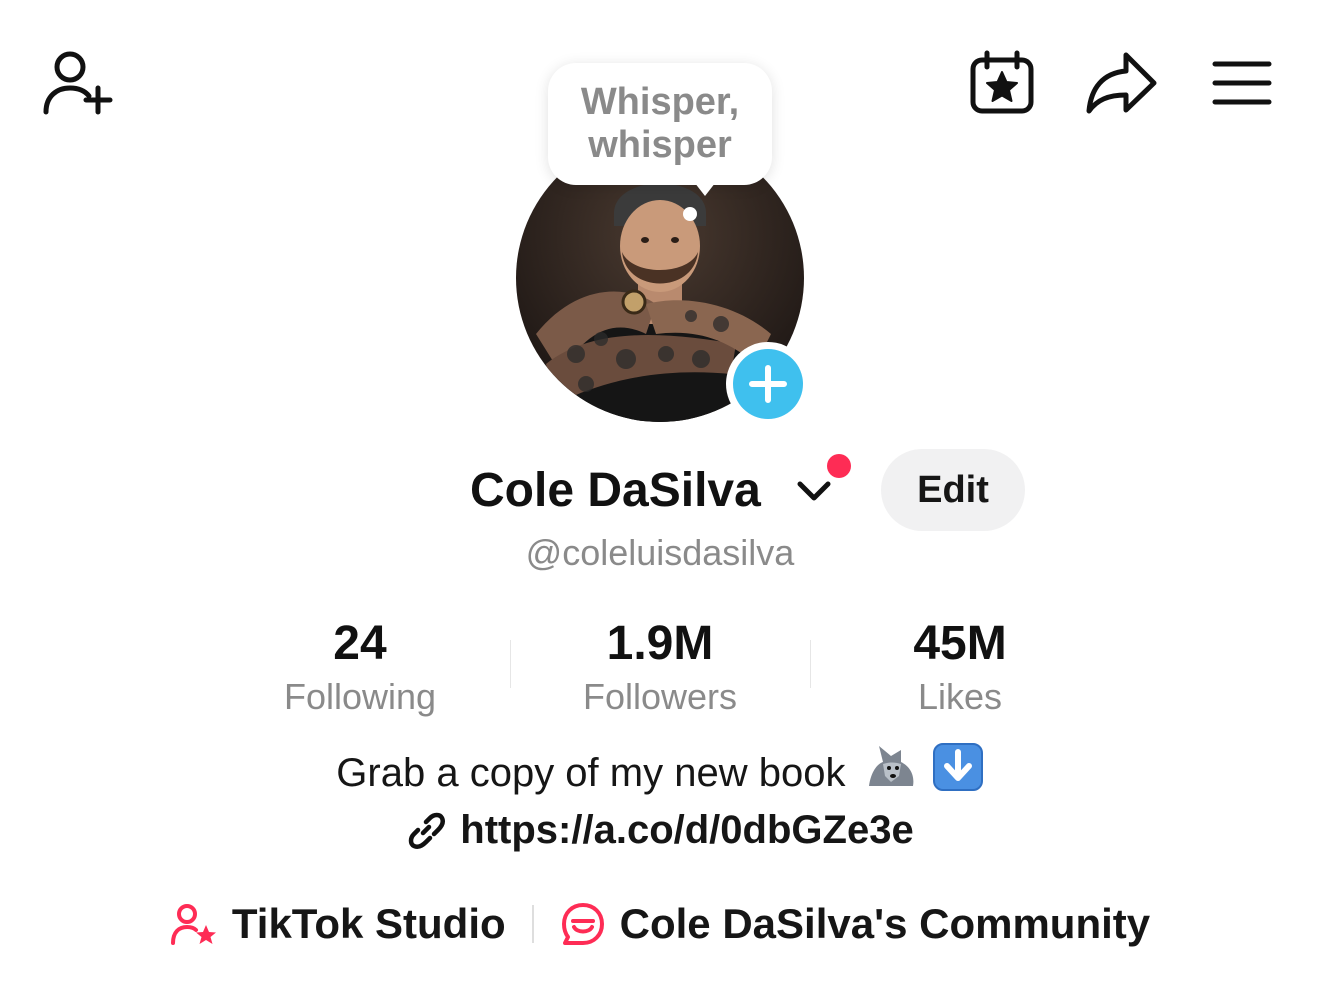 This screenshot has height=991, width=1320. Describe the element at coordinates (591, 773) in the screenshot. I see `bio-text: Grab a copy of my new book` at that location.